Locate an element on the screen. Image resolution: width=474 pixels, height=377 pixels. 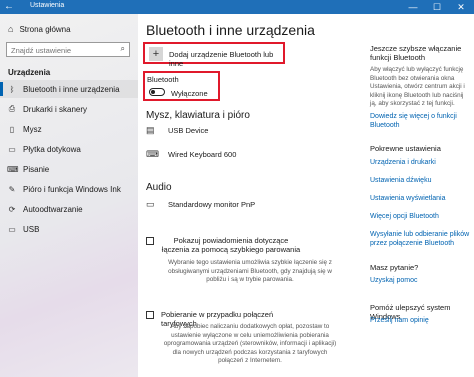
sidebar-section-title: Urządzenia is located at coordinates (29, 72).